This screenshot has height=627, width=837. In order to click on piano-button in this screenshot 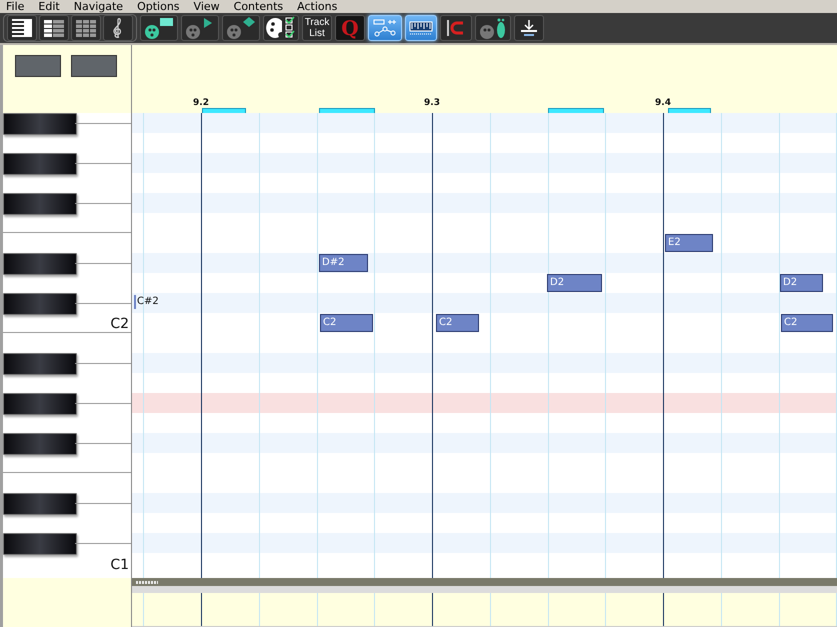, I will do `click(22, 28)`.